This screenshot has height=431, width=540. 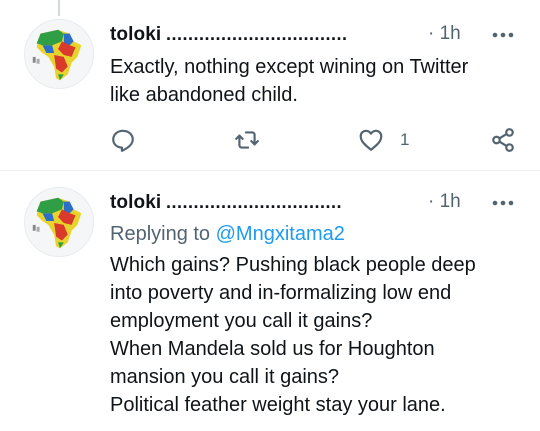 What do you see at coordinates (503, 140) in the screenshot?
I see `share-icon` at bounding box center [503, 140].